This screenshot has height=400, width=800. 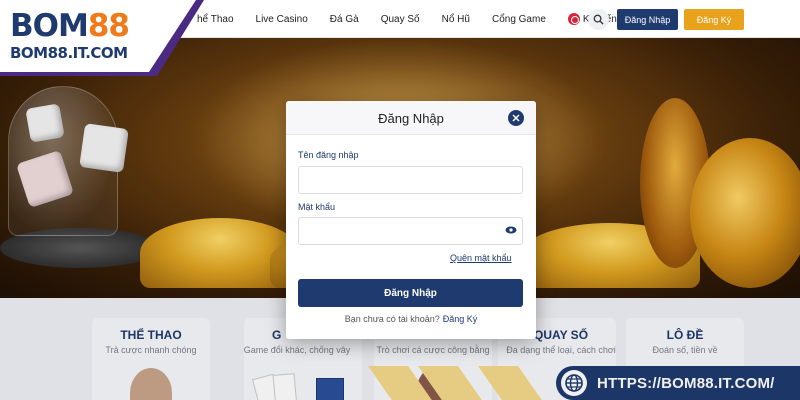 What do you see at coordinates (392, 319) in the screenshot?
I see `no-account-text: Bạn chưa có tài khoản?` at bounding box center [392, 319].